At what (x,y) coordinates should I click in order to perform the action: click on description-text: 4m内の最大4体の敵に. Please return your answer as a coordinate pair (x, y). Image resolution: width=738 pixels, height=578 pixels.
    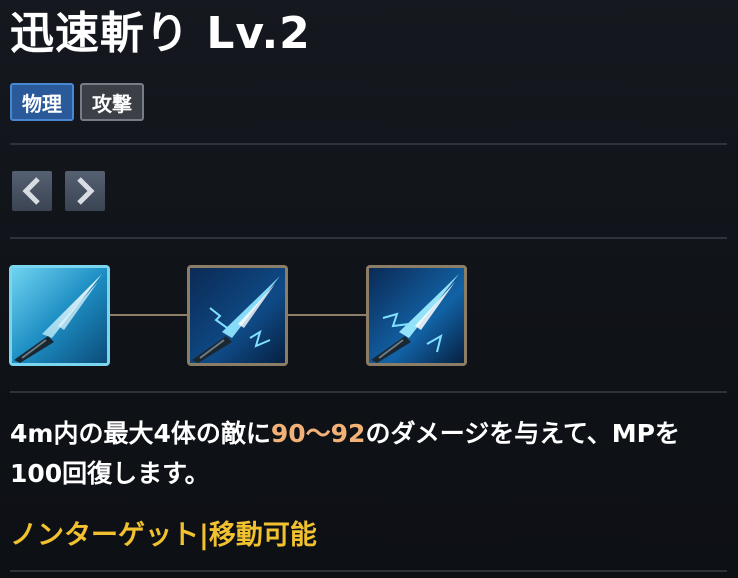
    Looking at the image, I should click on (140, 433).